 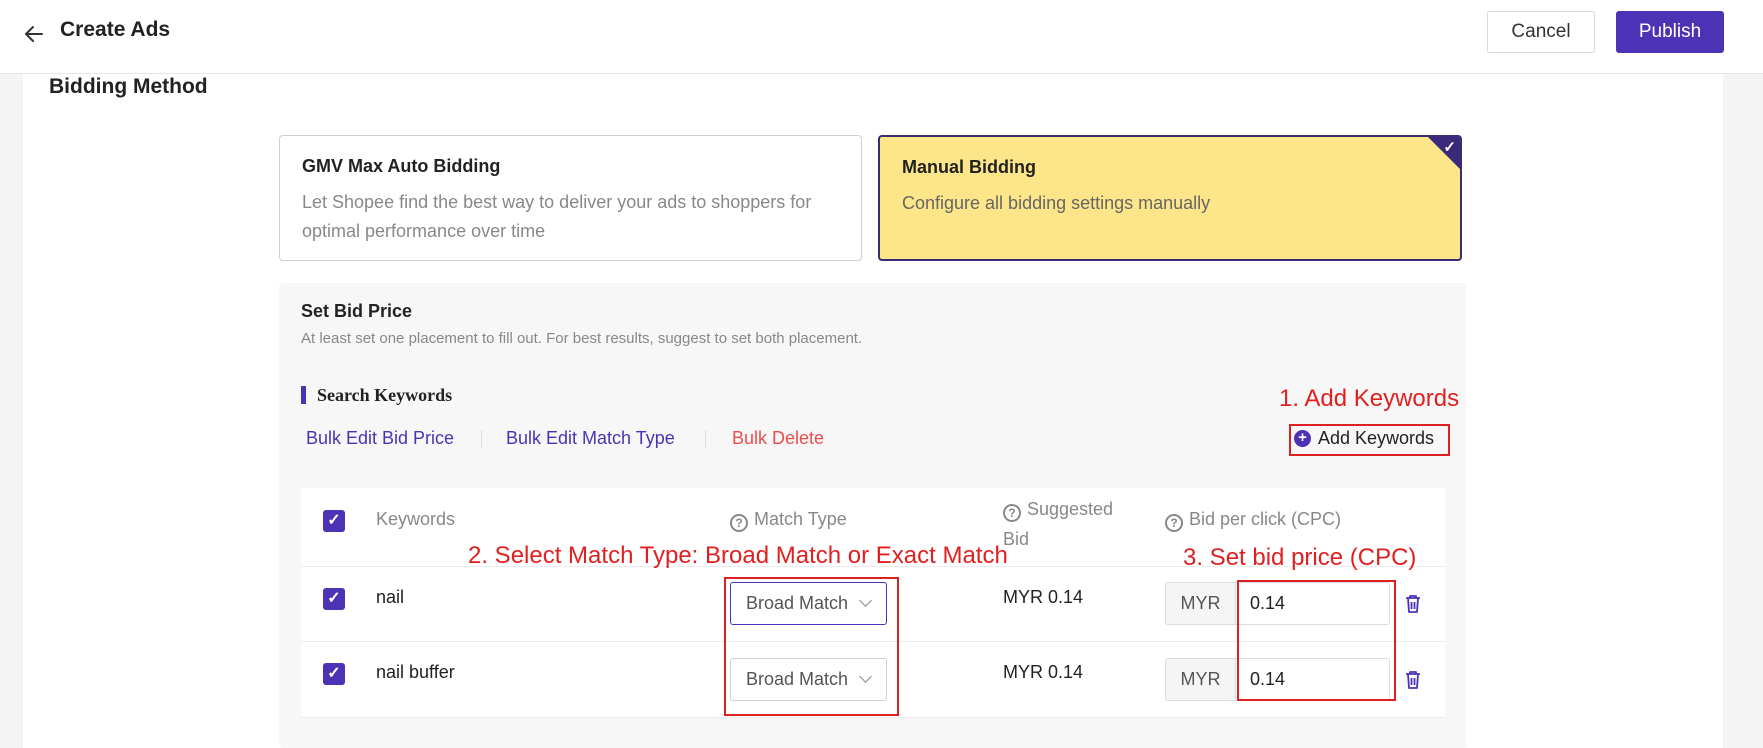 What do you see at coordinates (881, 37) in the screenshot?
I see `top-bar: Create Ads Cancel Publish` at bounding box center [881, 37].